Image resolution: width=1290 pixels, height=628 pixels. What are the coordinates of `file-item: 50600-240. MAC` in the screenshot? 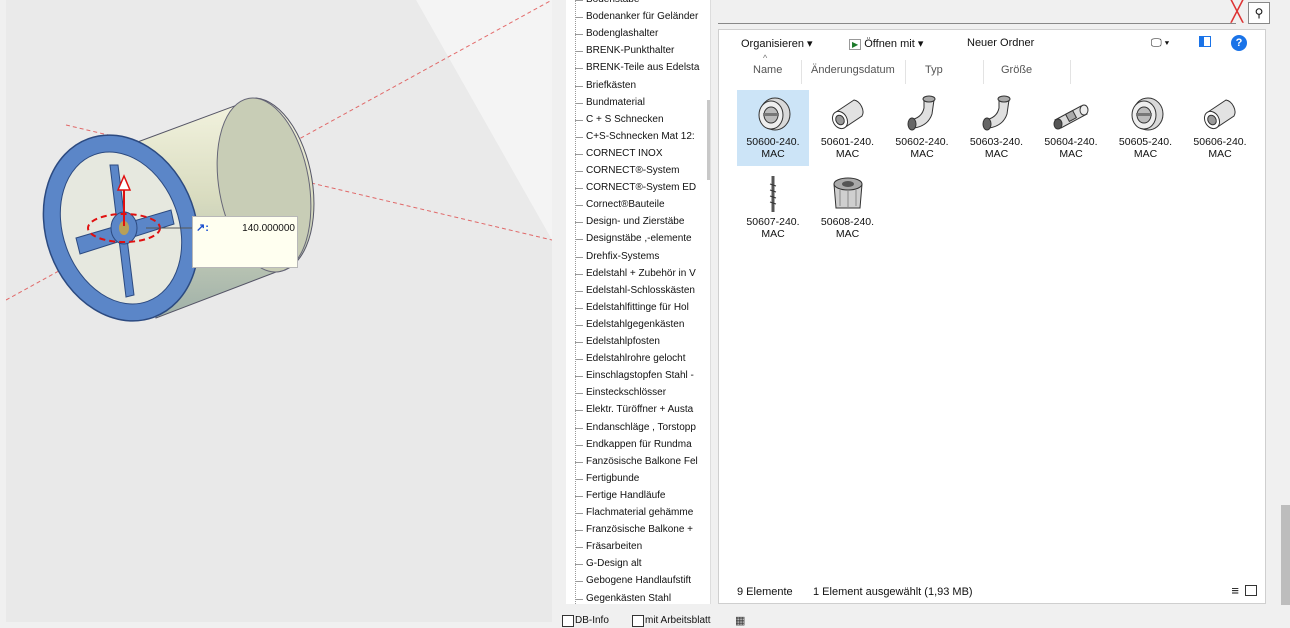 It's located at (773, 128).